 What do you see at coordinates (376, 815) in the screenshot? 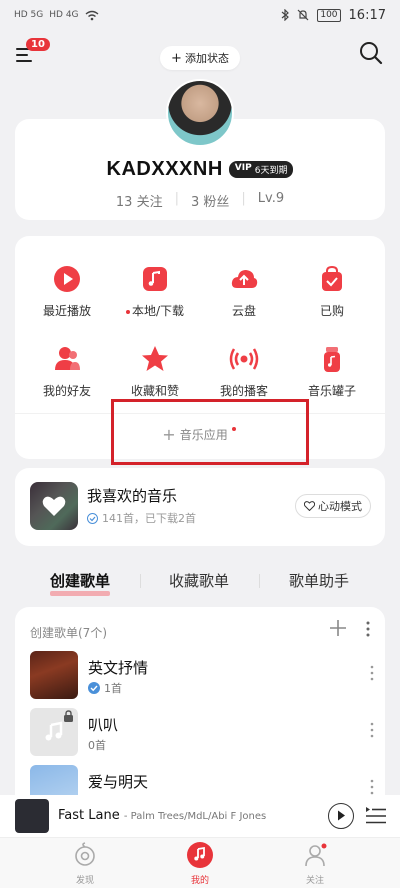
I see `playlist-queue-icon` at bounding box center [376, 815].